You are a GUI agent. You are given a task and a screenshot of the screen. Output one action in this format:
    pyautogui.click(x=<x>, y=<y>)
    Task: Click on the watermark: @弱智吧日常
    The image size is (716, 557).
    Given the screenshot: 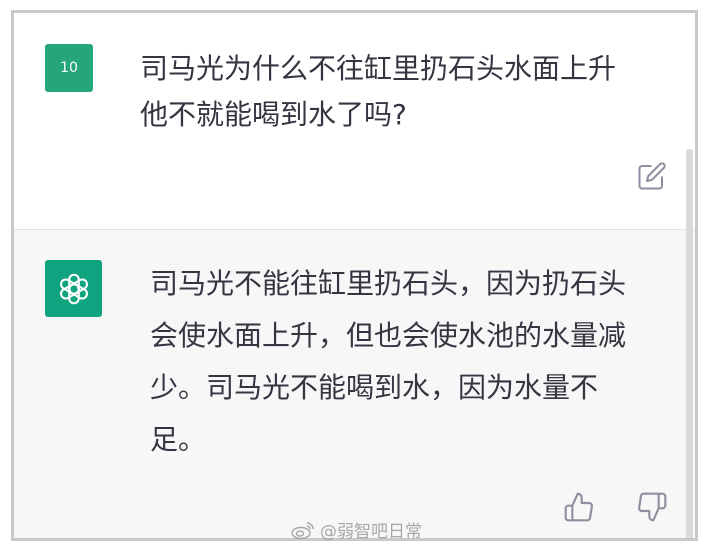 What is the action you would take?
    pyautogui.click(x=356, y=529)
    